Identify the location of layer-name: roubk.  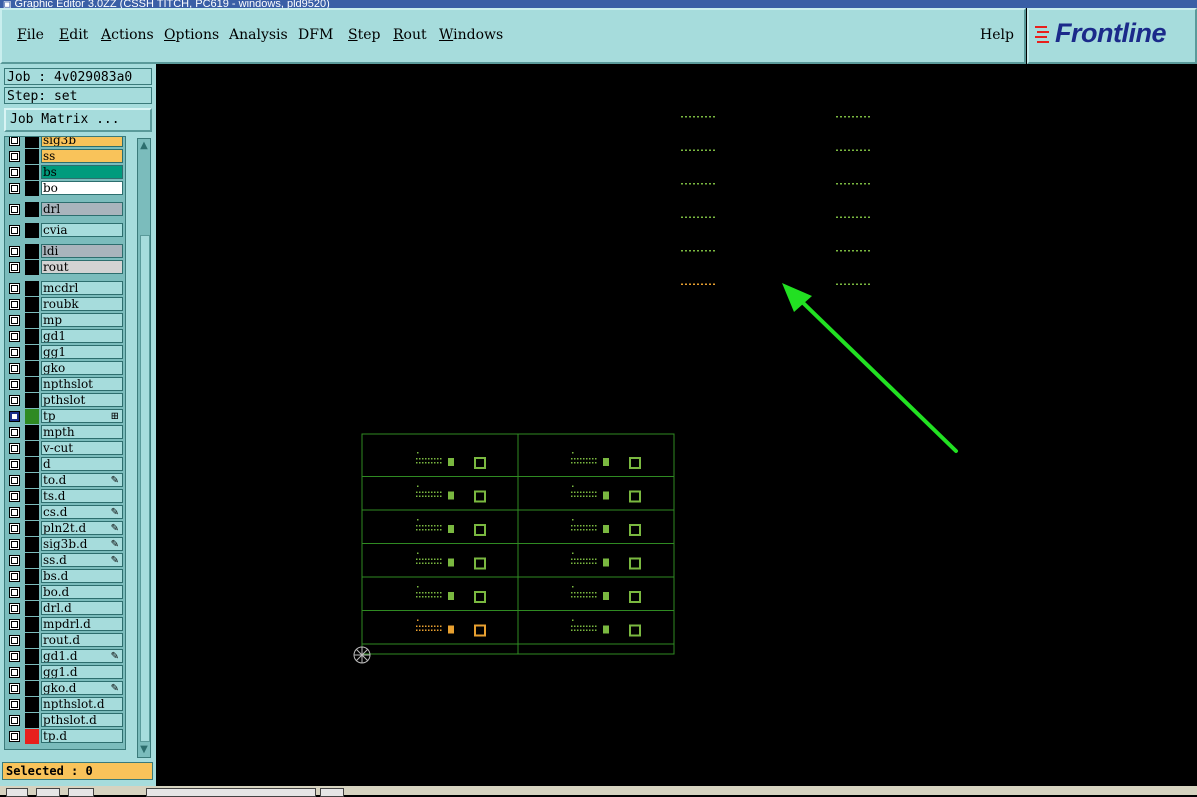
(82, 304).